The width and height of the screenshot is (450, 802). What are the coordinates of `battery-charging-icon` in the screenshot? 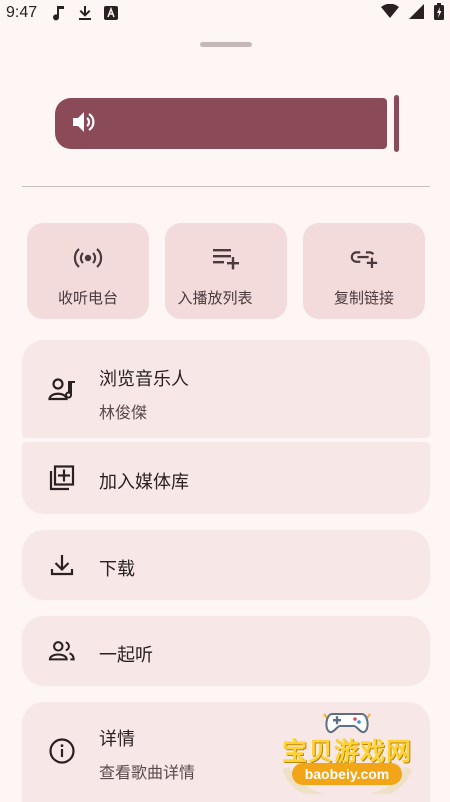 It's located at (439, 13).